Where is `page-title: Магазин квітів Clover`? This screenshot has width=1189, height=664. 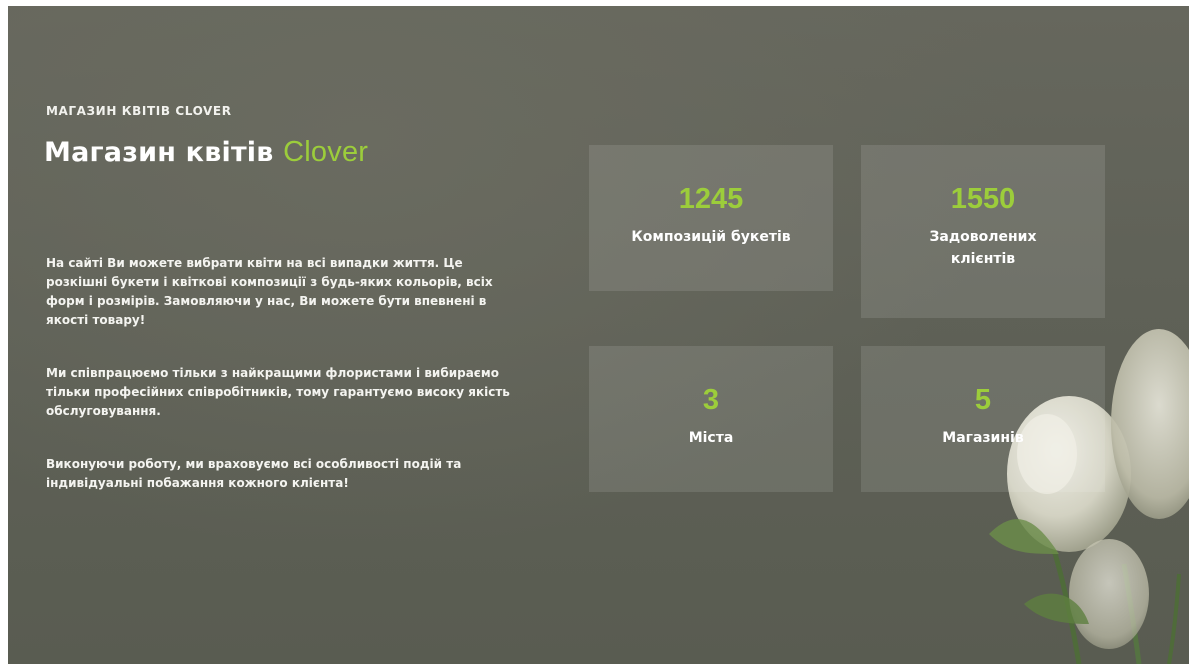 page-title: Магазин квітів Clover is located at coordinates (206, 152).